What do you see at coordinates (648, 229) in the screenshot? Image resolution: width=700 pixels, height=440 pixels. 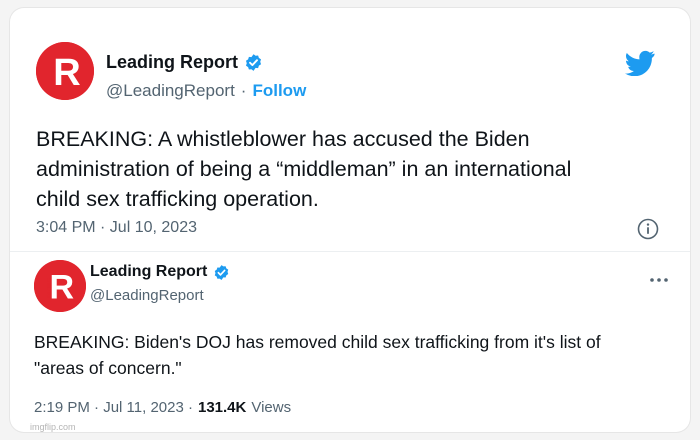 I see `info-icon` at bounding box center [648, 229].